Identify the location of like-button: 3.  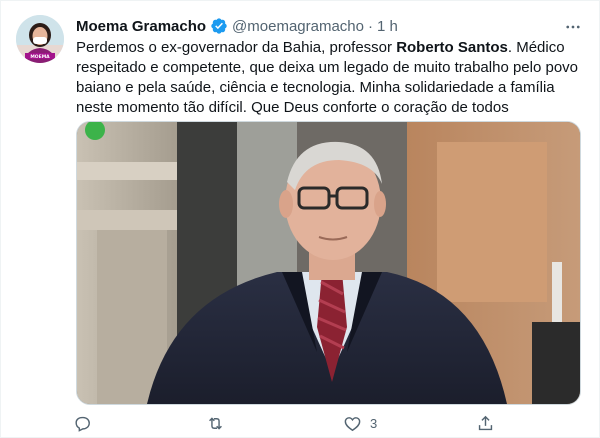
(360, 423).